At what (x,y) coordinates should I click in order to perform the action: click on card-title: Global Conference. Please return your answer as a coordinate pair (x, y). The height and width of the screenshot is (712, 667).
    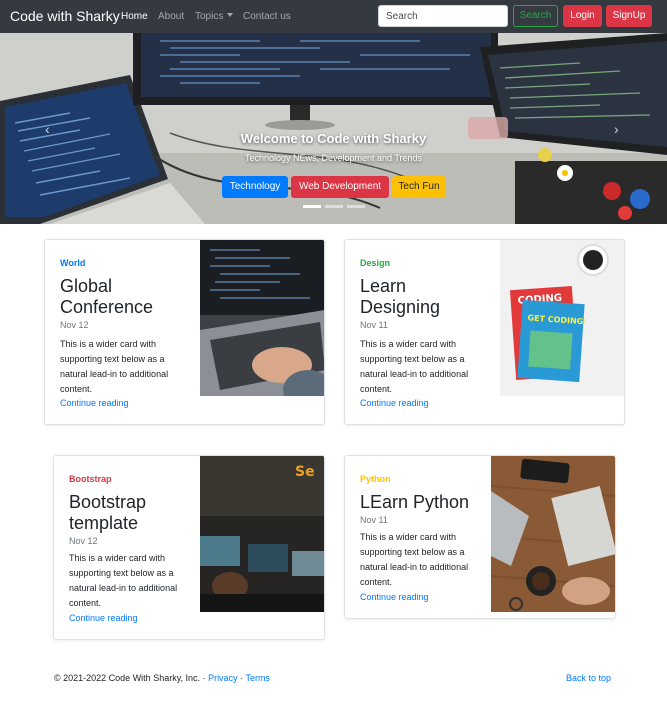
    Looking at the image, I should click on (107, 296).